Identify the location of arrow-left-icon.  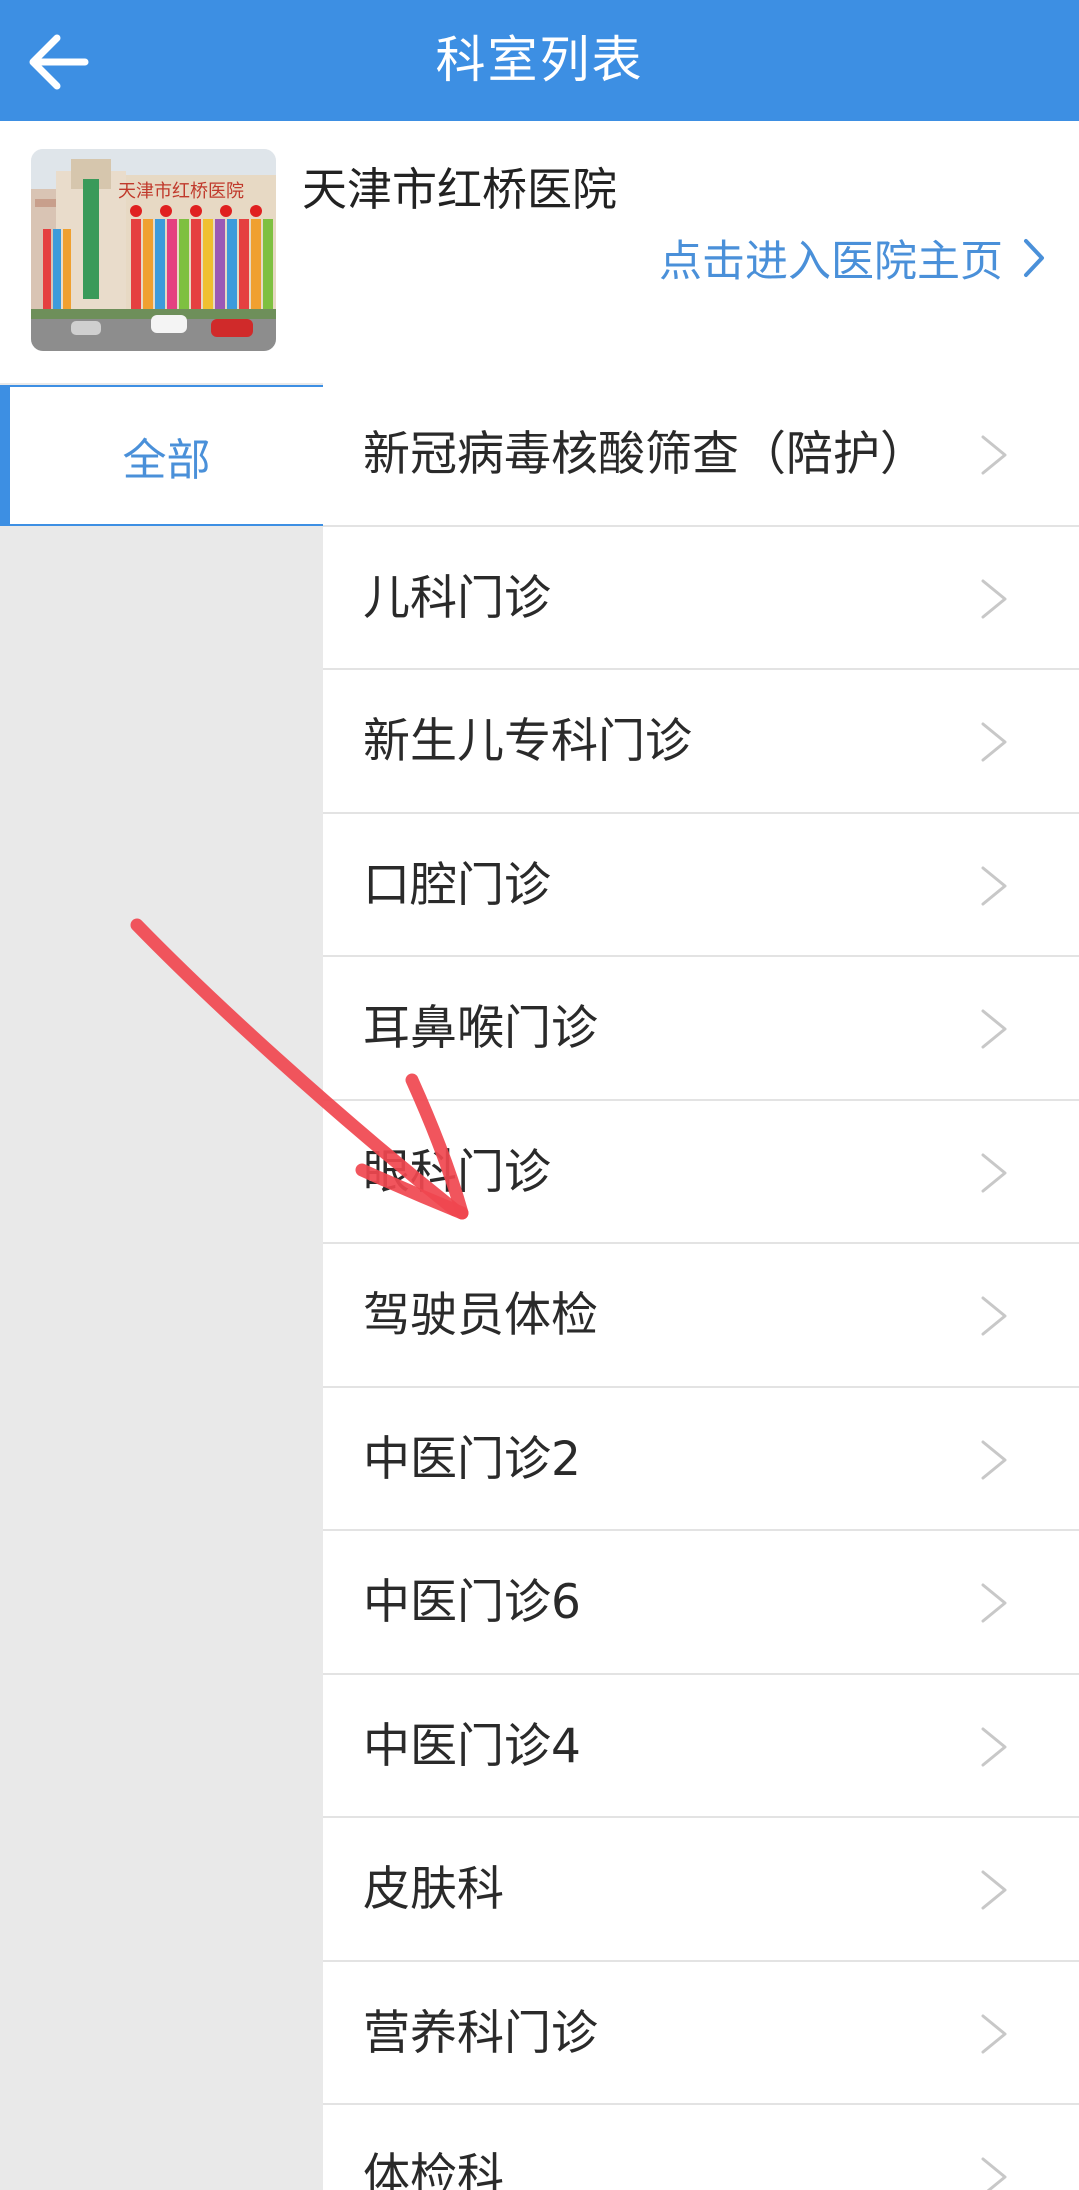
(59, 62).